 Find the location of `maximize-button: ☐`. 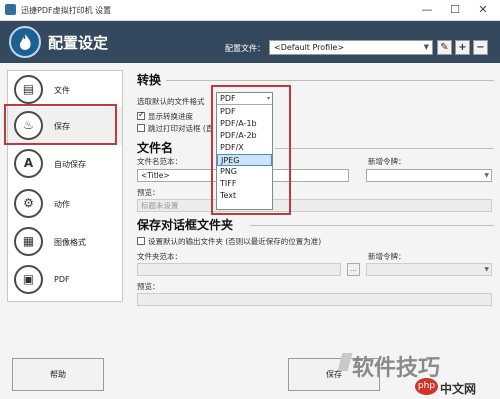

maximize-button: ☐ is located at coordinates (455, 10).